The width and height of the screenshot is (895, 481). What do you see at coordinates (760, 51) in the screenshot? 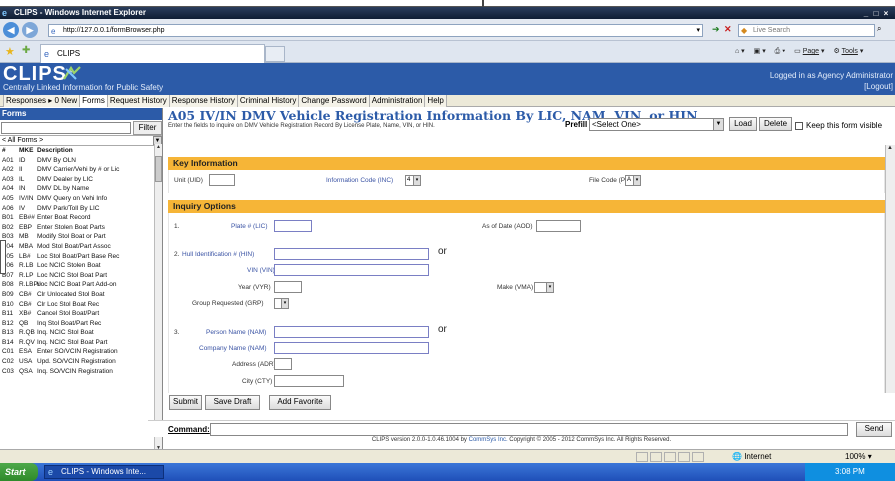
I see `feeds-icon: ▣ ▾` at bounding box center [760, 51].